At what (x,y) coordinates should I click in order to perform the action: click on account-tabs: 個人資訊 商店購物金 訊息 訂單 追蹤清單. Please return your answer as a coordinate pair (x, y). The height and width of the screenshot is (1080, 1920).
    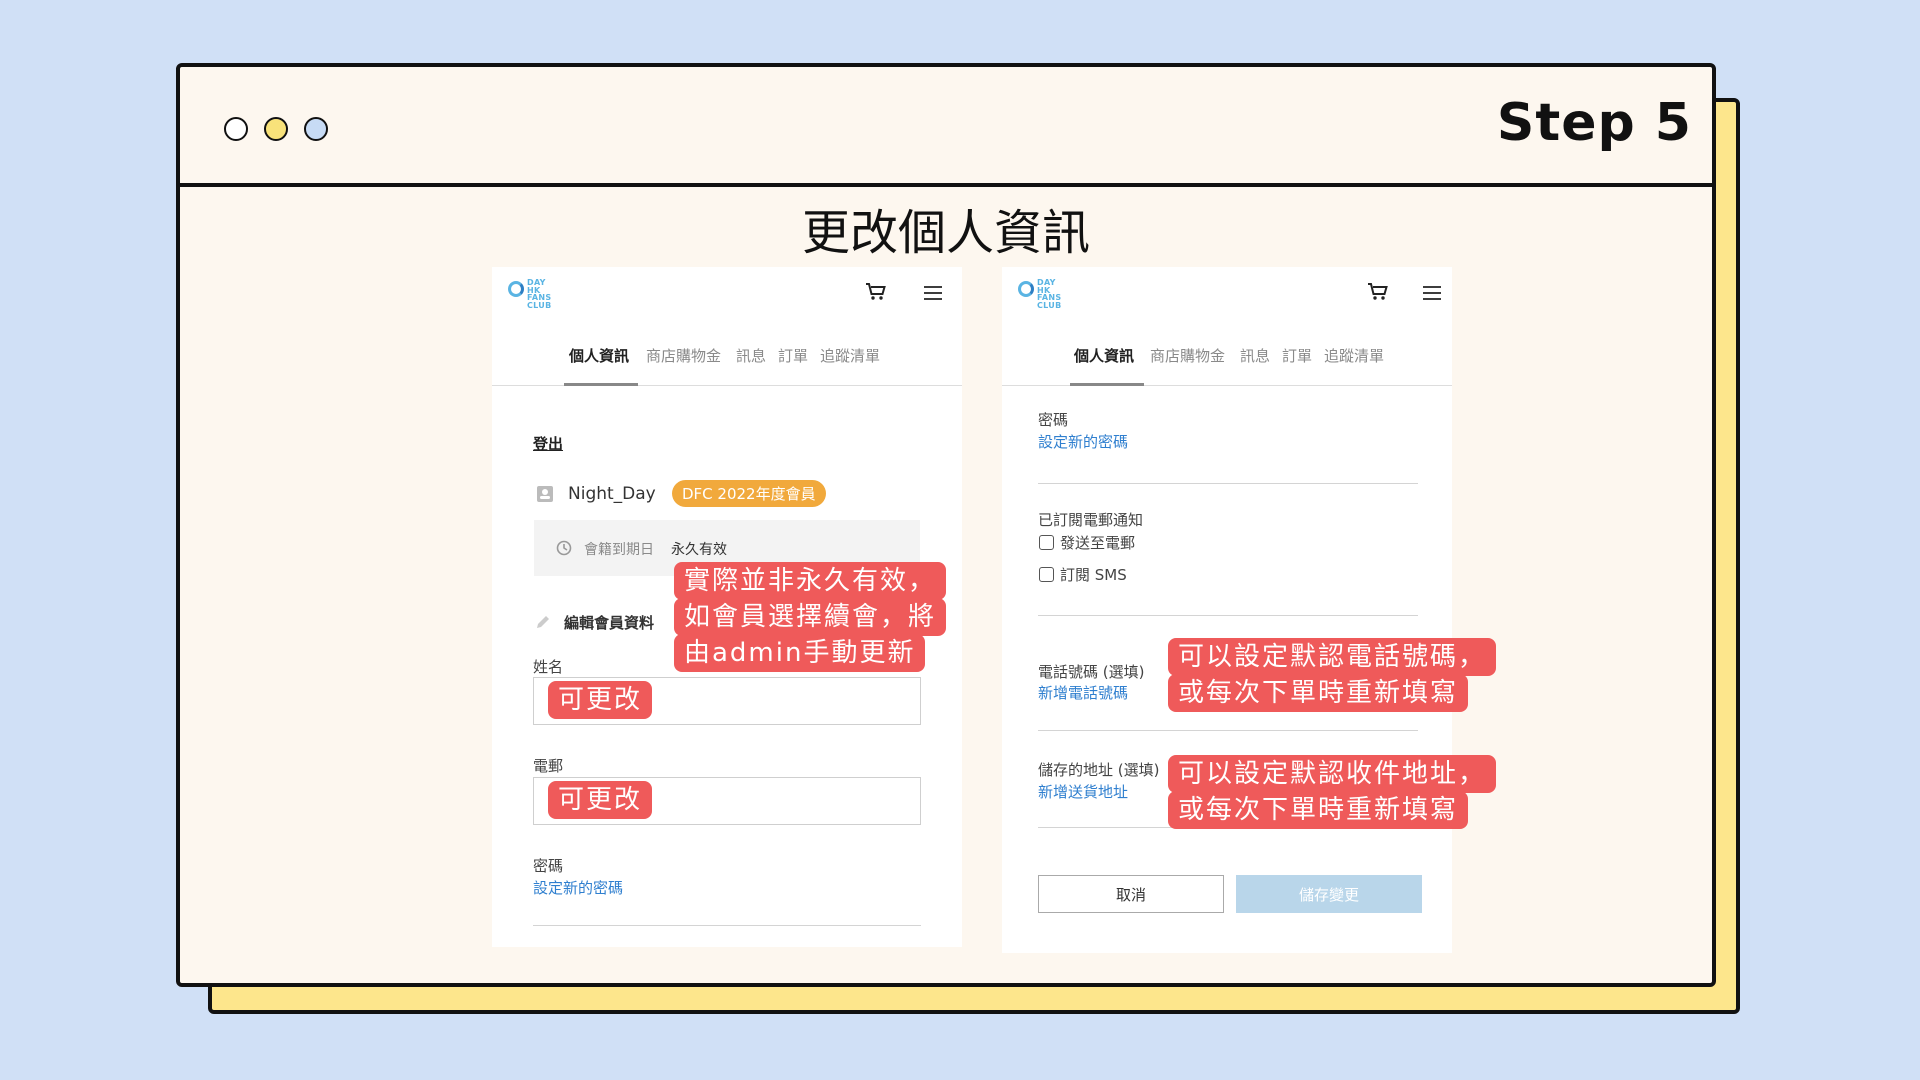
    Looking at the image, I should click on (727, 365).